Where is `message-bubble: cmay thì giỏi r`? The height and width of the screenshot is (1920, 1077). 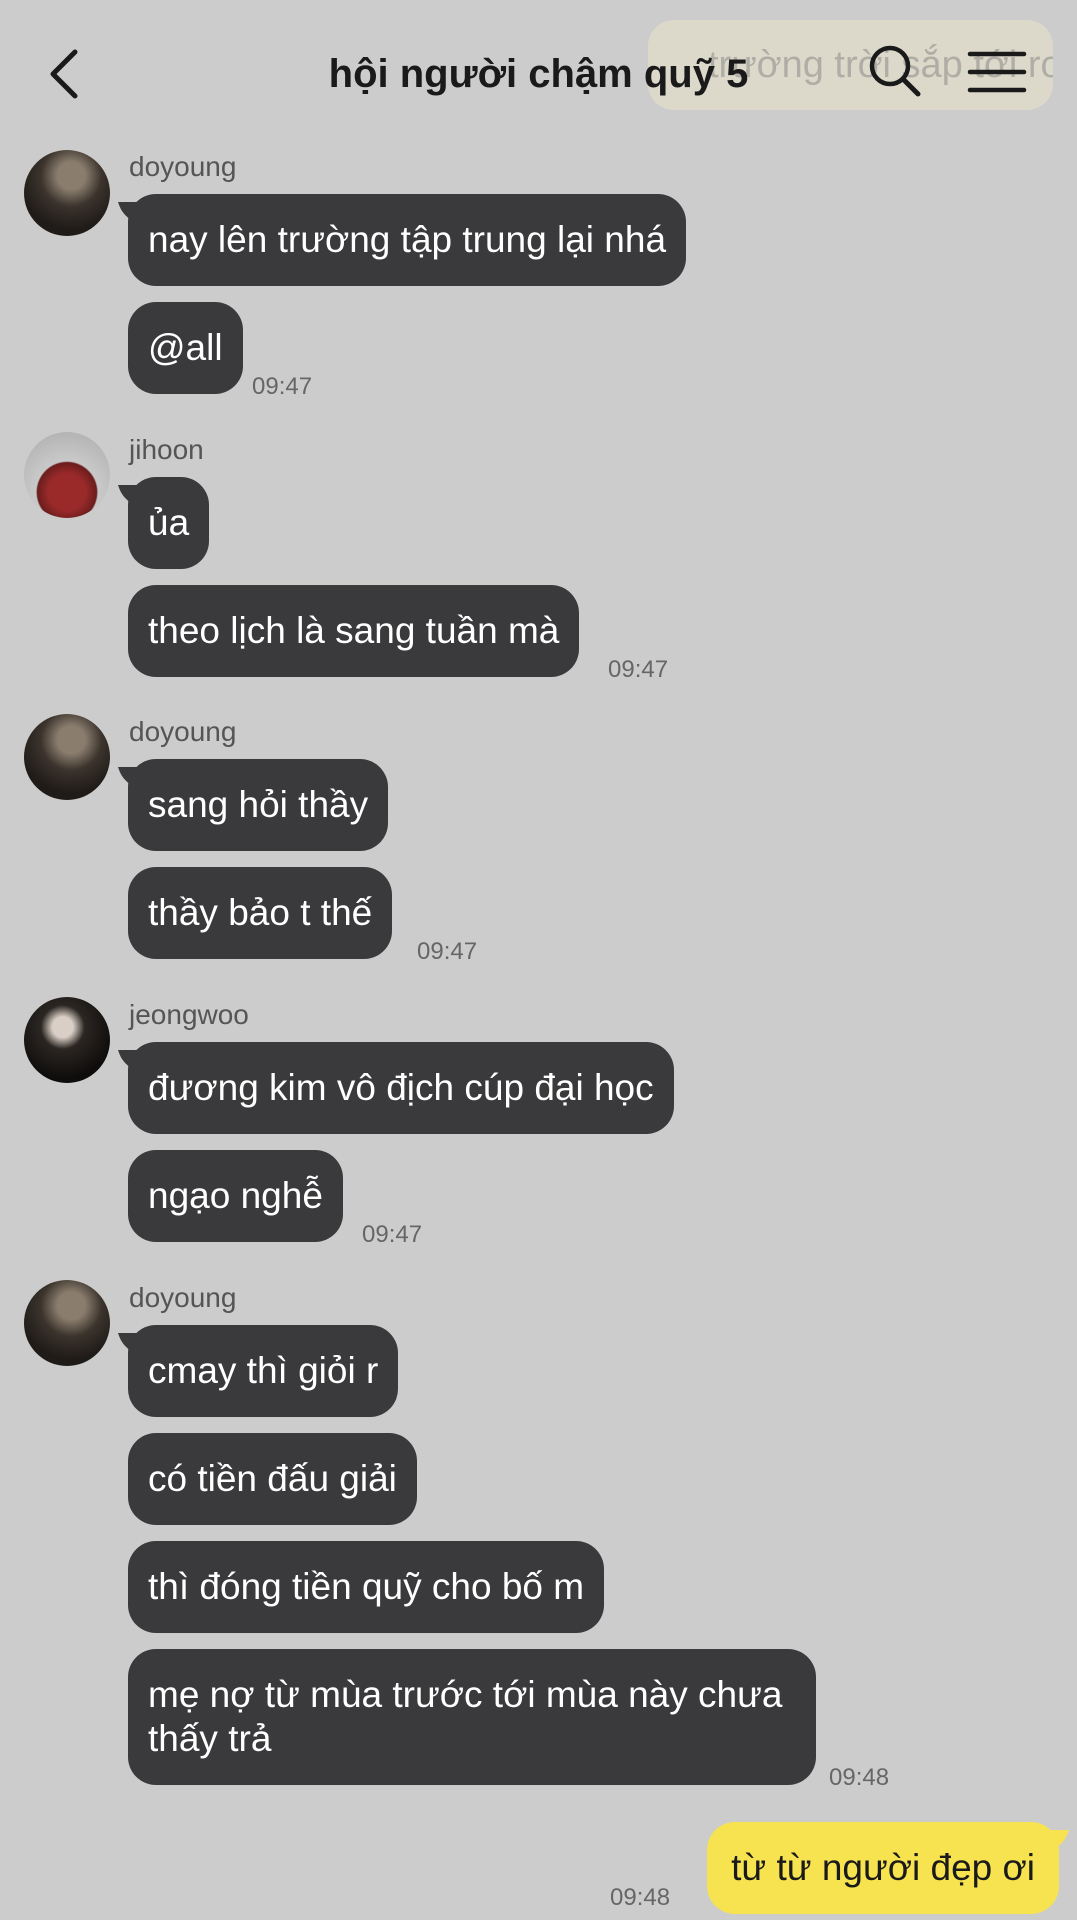 message-bubble: cmay thì giỏi r is located at coordinates (263, 1371).